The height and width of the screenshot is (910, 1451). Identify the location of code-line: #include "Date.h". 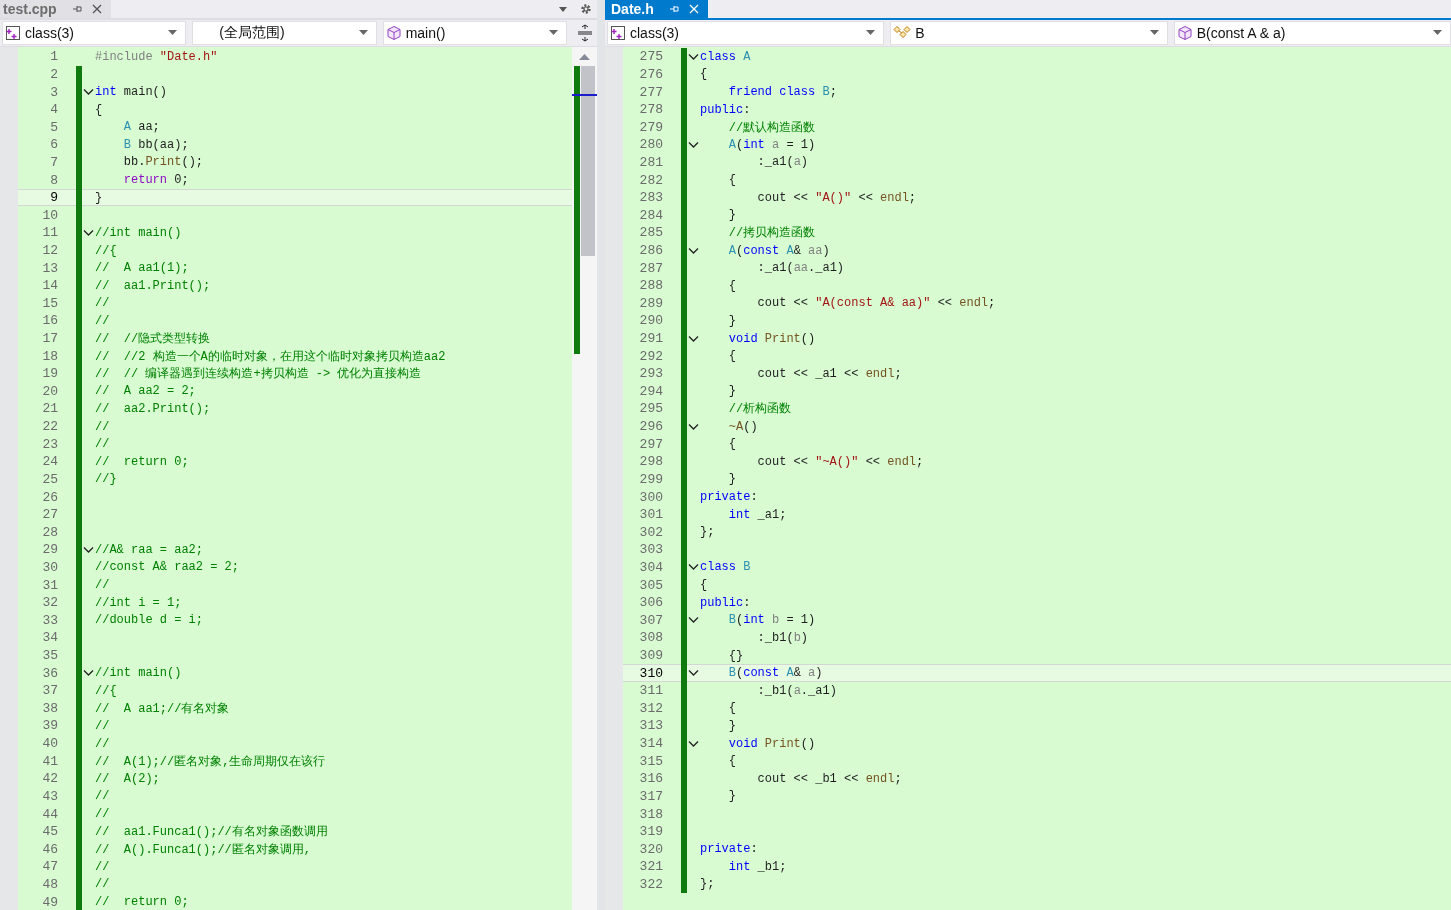
(156, 56).